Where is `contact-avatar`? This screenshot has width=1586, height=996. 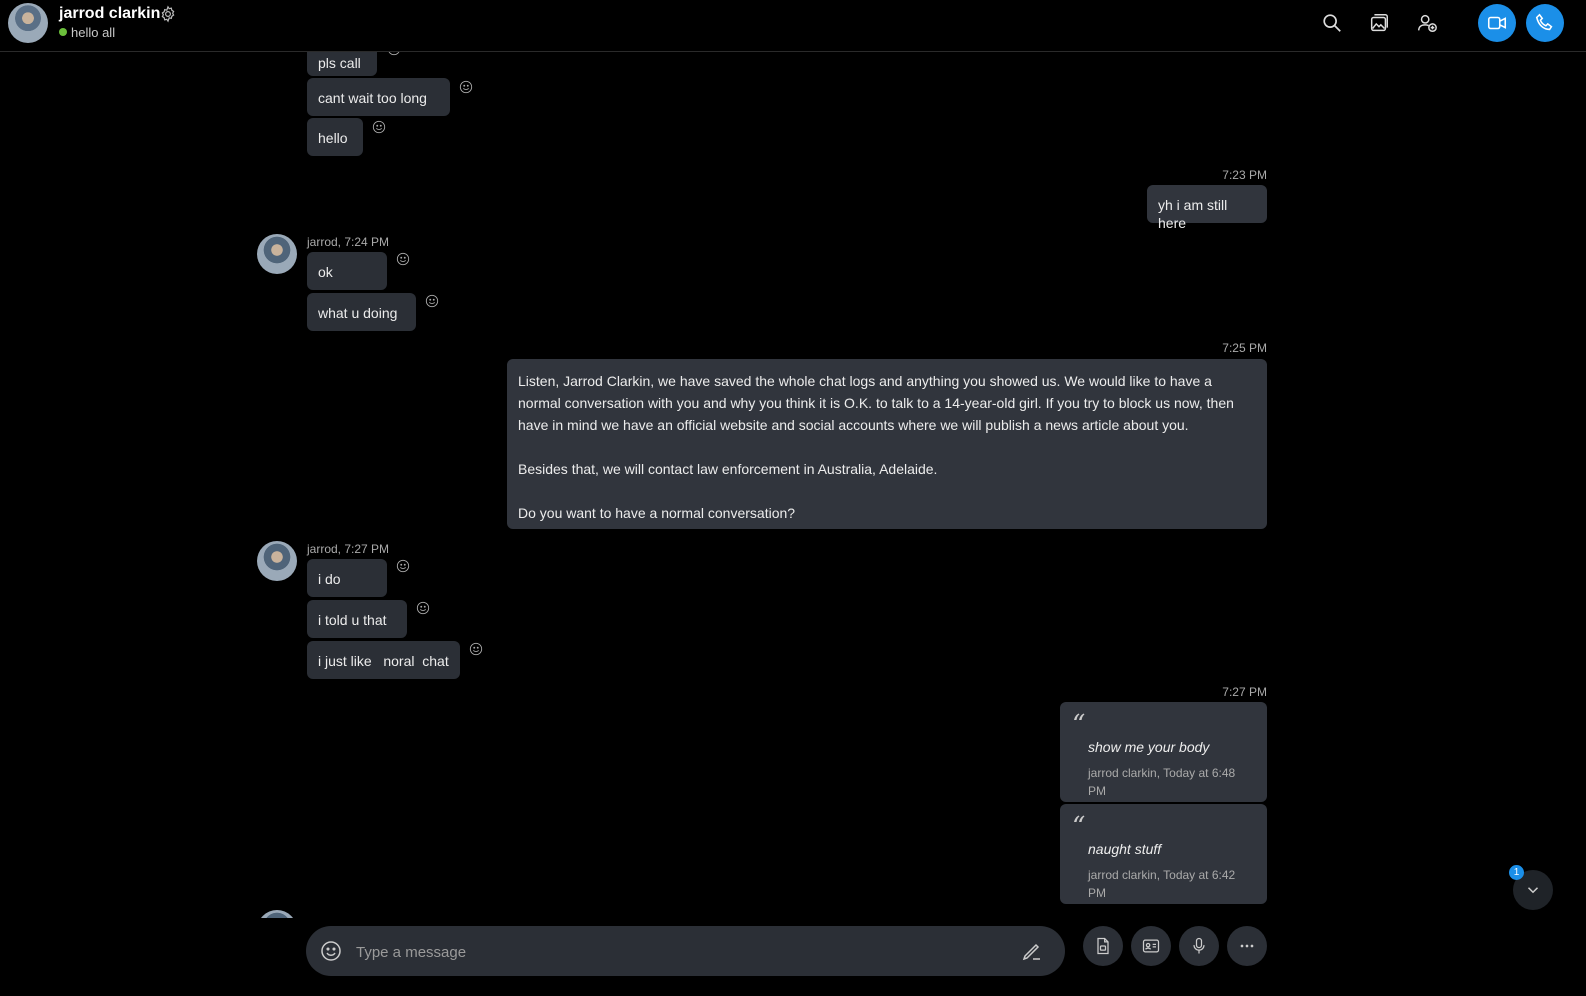 contact-avatar is located at coordinates (28, 23).